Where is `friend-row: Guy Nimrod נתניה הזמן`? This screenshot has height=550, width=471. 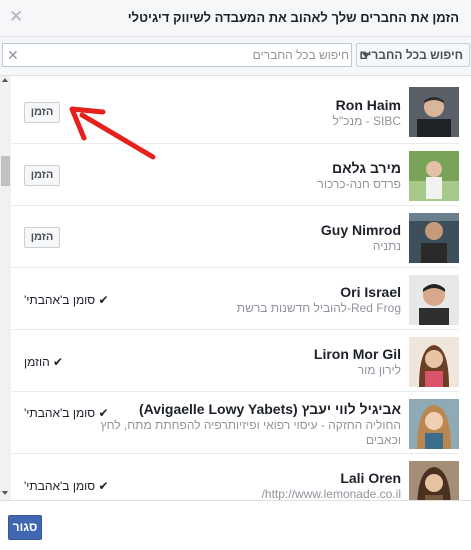 friend-row: Guy Nimrod נתניה הזמן is located at coordinates (235, 237).